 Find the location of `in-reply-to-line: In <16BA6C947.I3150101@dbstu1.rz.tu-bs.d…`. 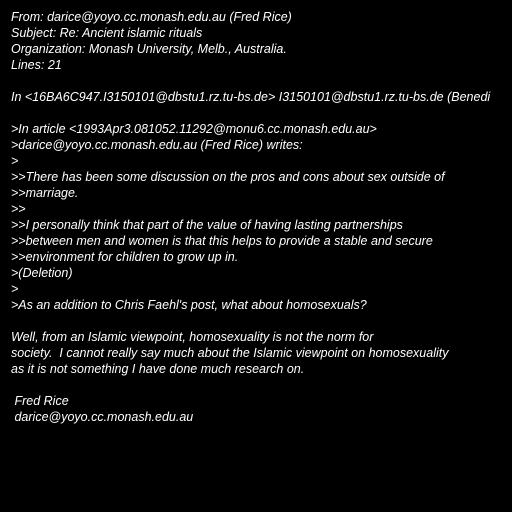

in-reply-to-line: In <16BA6C947.I3150101@dbstu1.rz.tu-bs.d… is located at coordinates (251, 97).